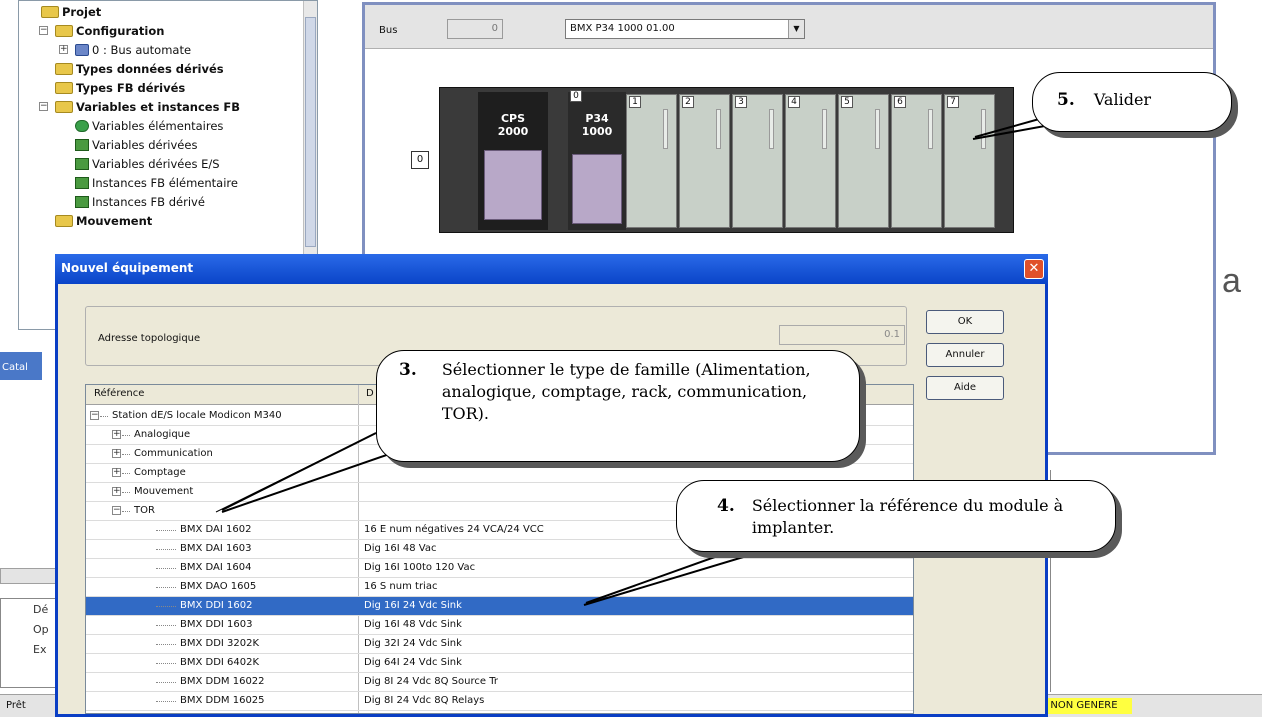 The width and height of the screenshot is (1262, 717). What do you see at coordinates (424, 700) in the screenshot?
I see `description-cell: Dig 8I 24 Vdc 8Q Relays` at bounding box center [424, 700].